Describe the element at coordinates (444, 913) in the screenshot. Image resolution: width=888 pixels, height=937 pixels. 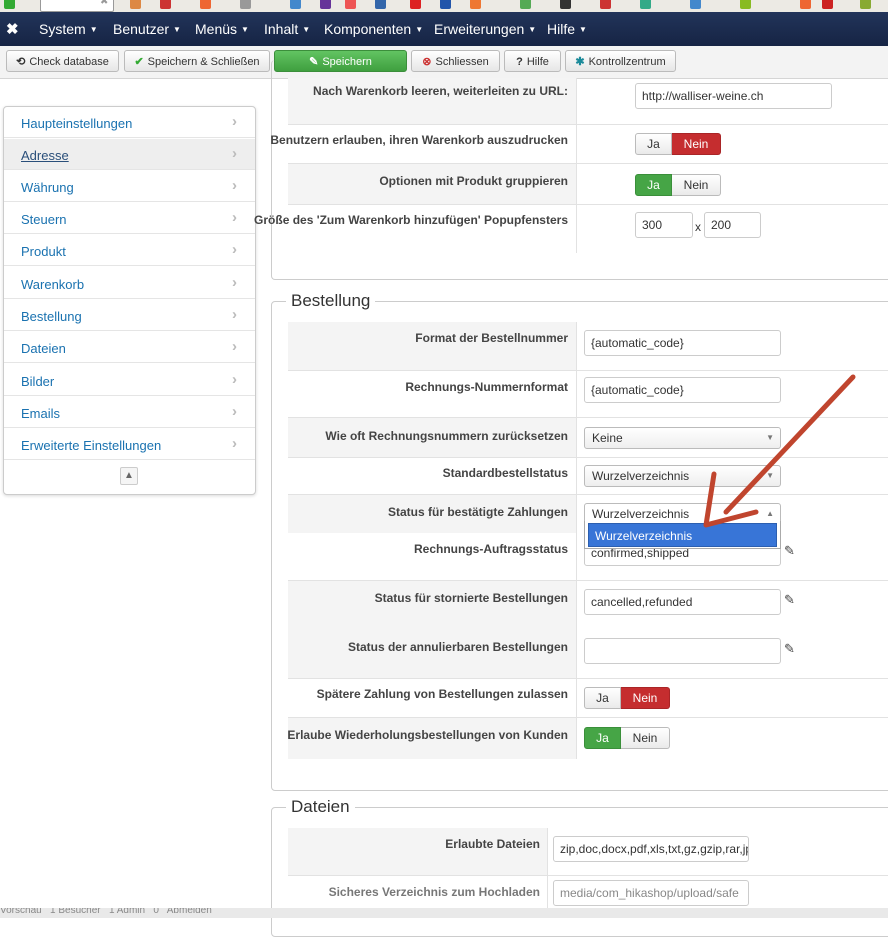
I see `status-bar: Vorschau 1 Besucher 1 Admin 0 Abmelden` at that location.